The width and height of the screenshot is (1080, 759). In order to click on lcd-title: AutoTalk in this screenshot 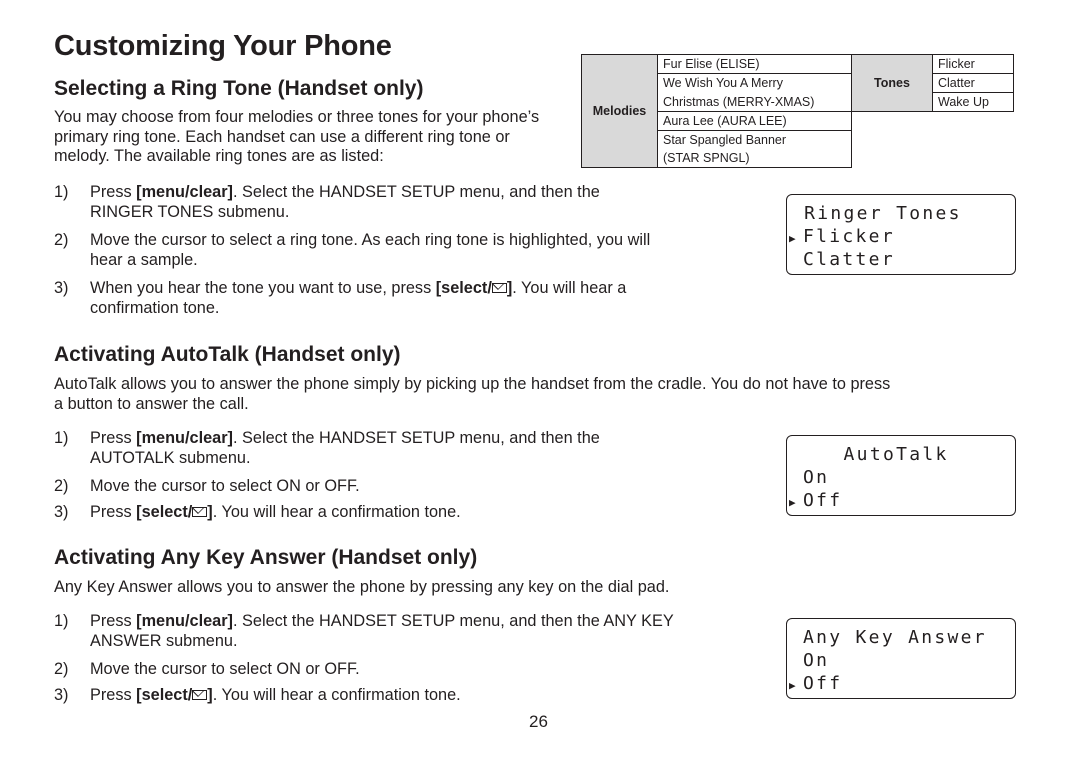, I will do `click(870, 454)`.